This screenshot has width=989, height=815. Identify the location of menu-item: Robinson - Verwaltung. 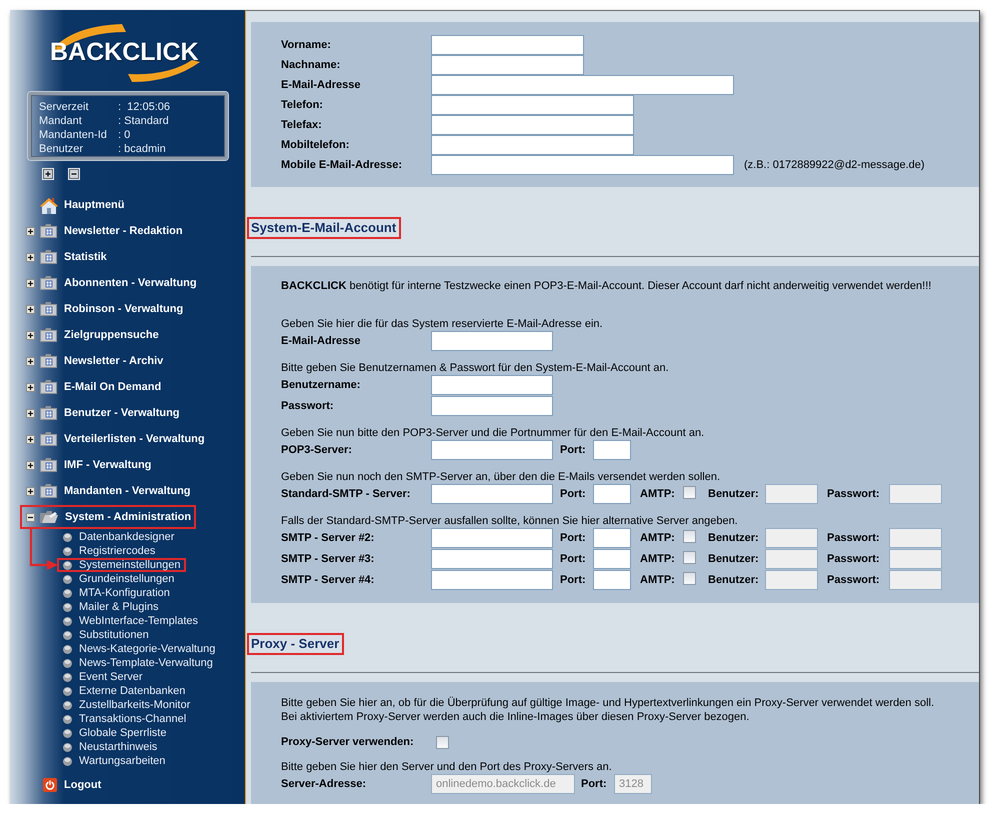
(104, 309).